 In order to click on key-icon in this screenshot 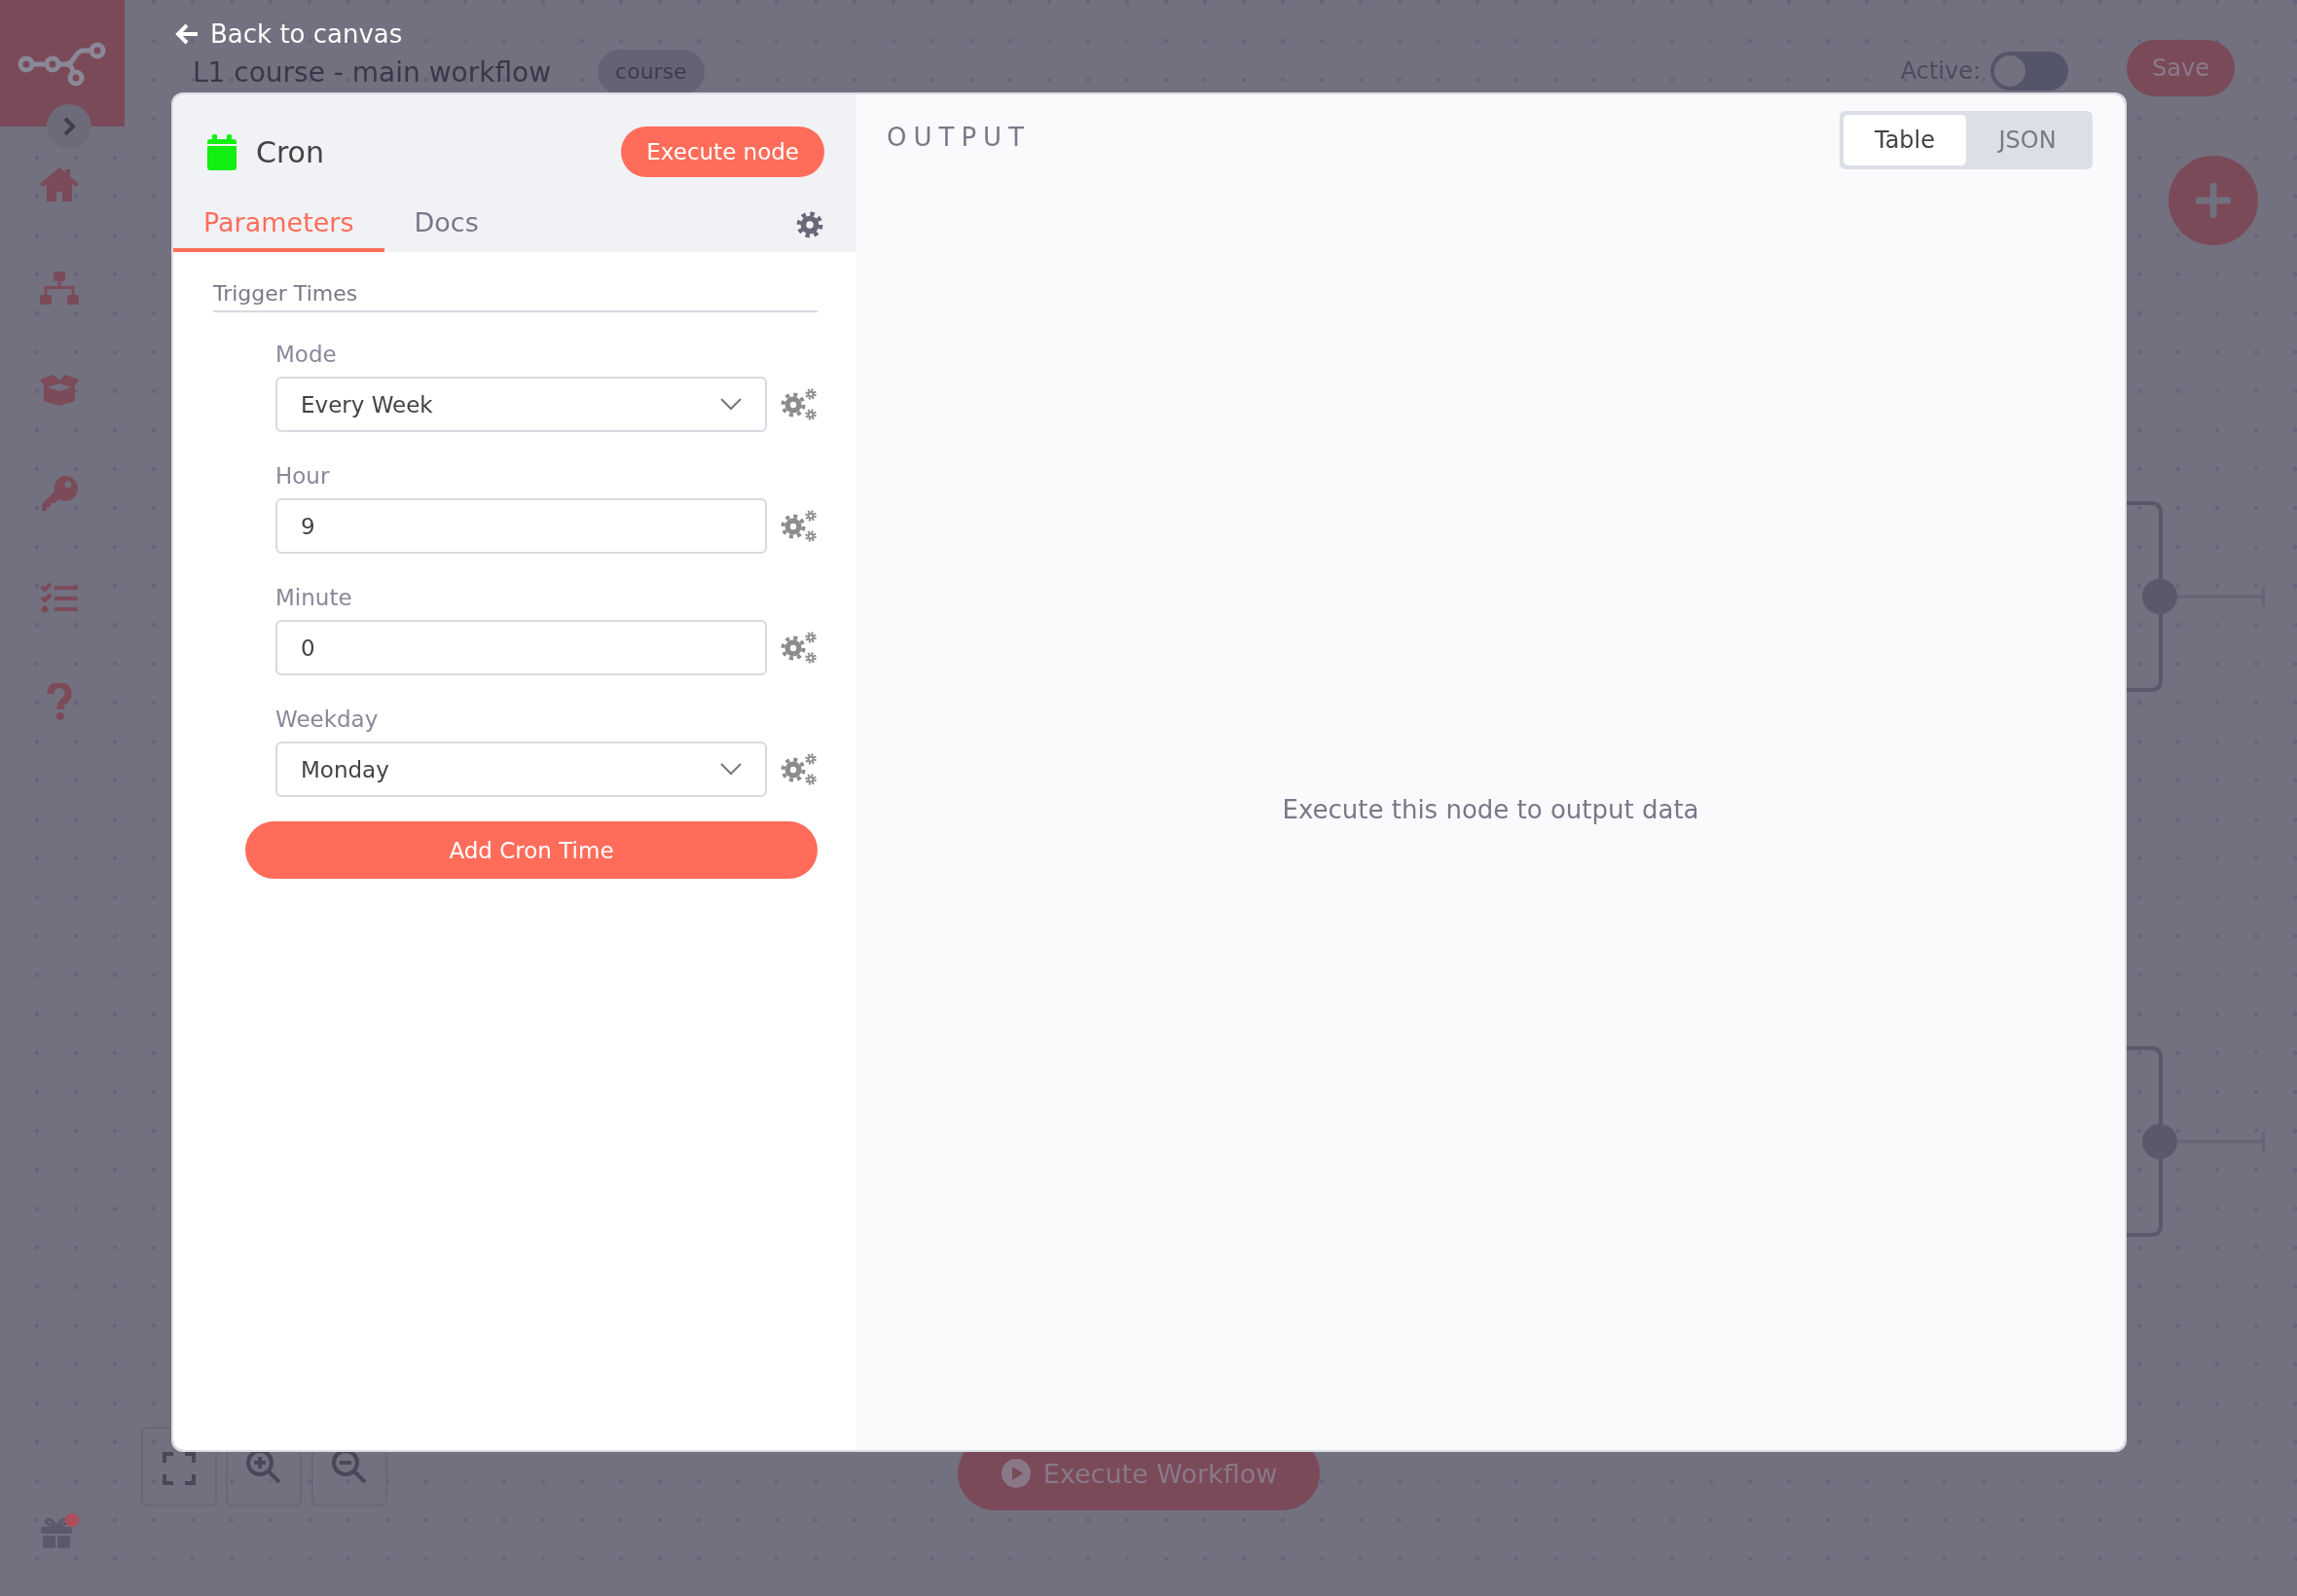, I will do `click(59, 494)`.